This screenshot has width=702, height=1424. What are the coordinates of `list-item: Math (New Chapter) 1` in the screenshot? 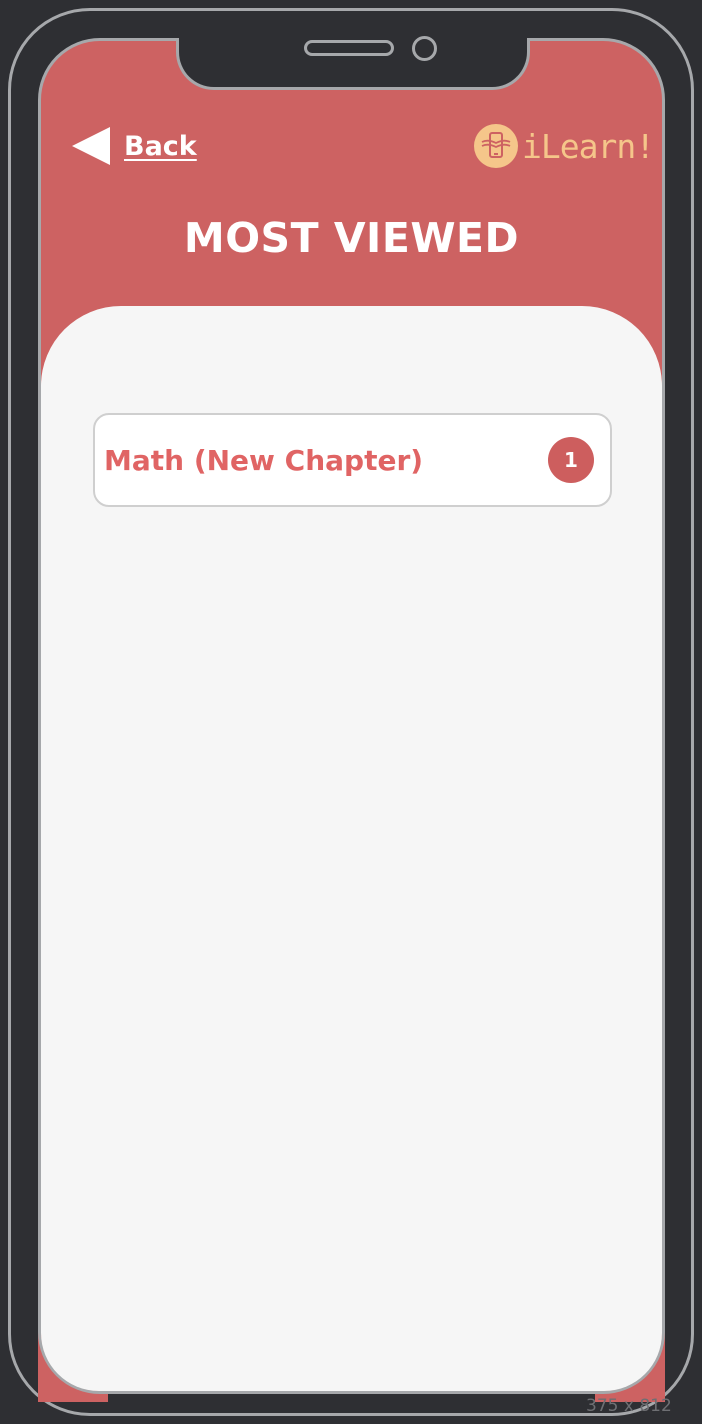 It's located at (352, 460).